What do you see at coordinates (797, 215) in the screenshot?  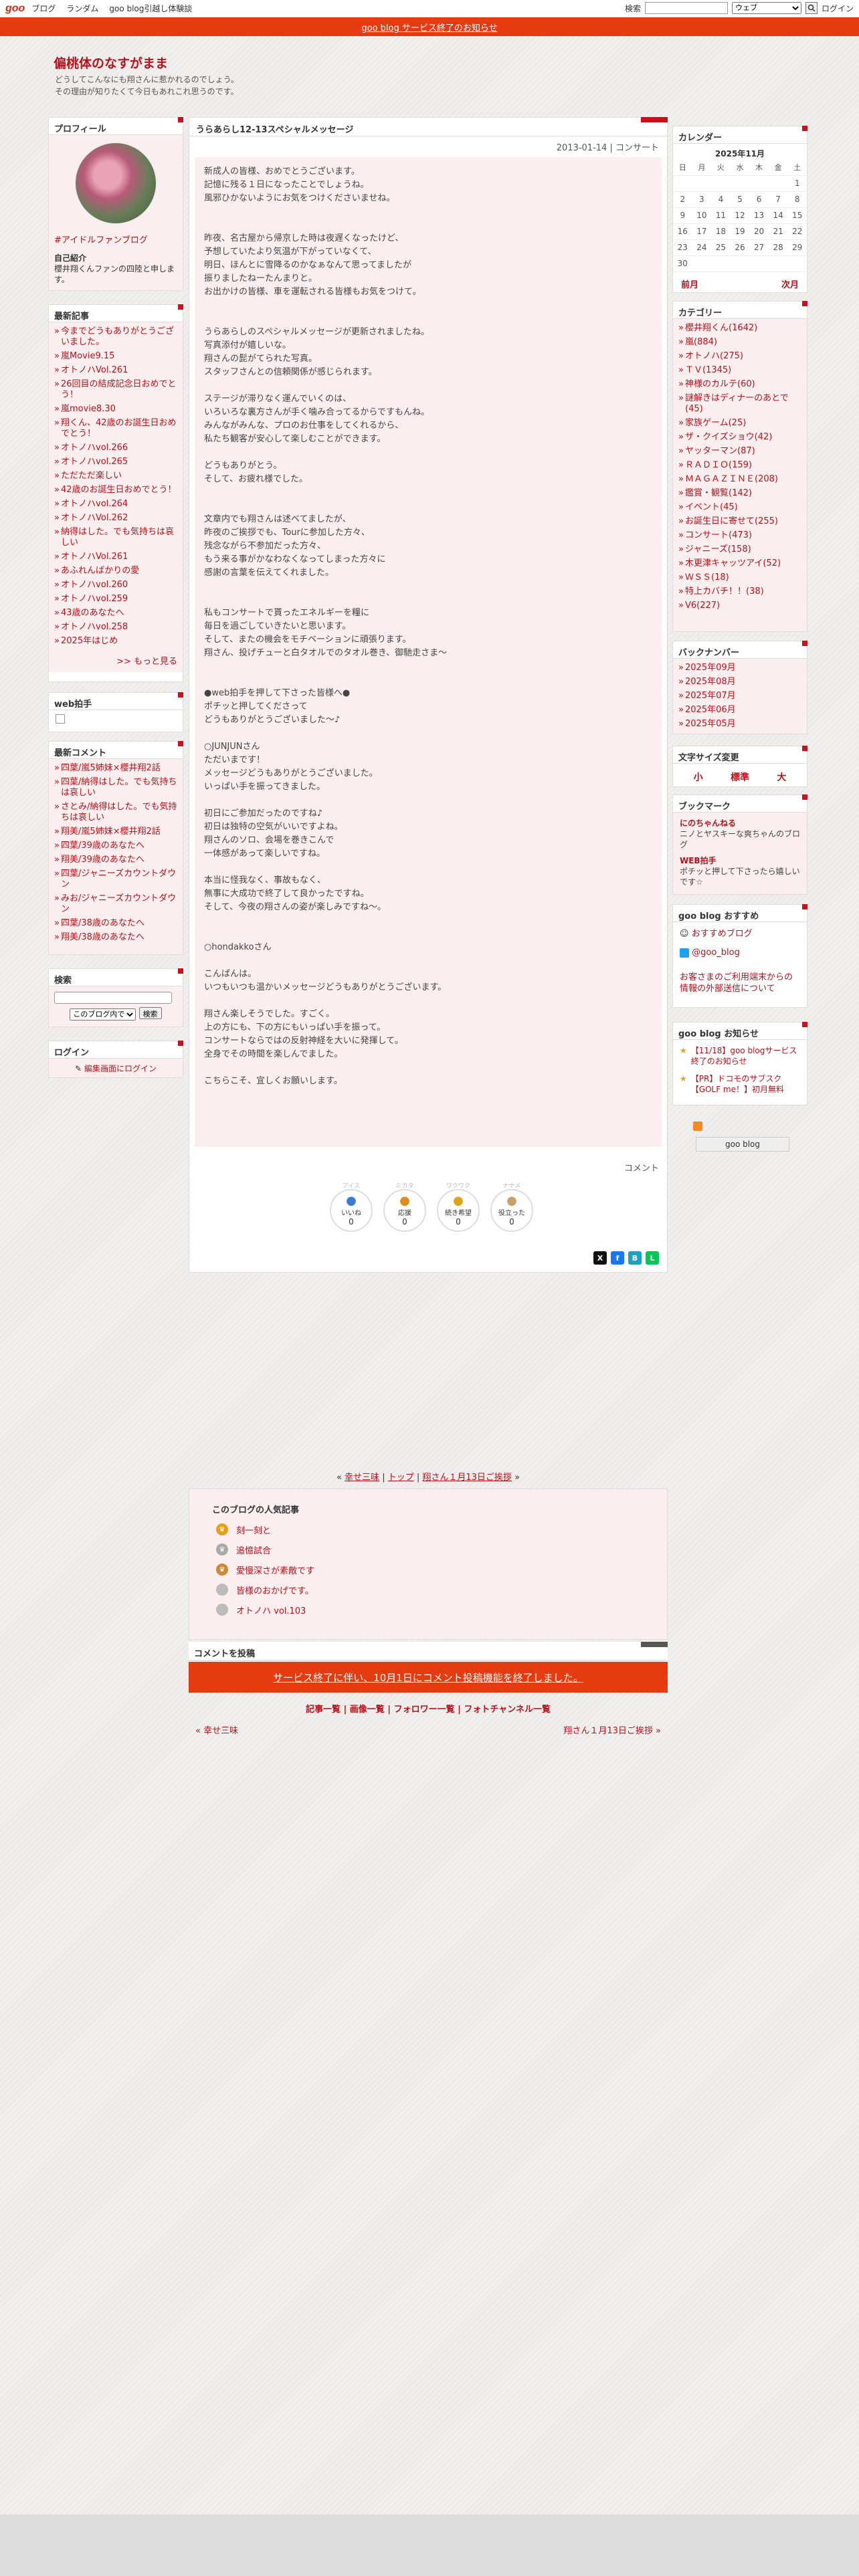 I see `calendar-day: 15` at bounding box center [797, 215].